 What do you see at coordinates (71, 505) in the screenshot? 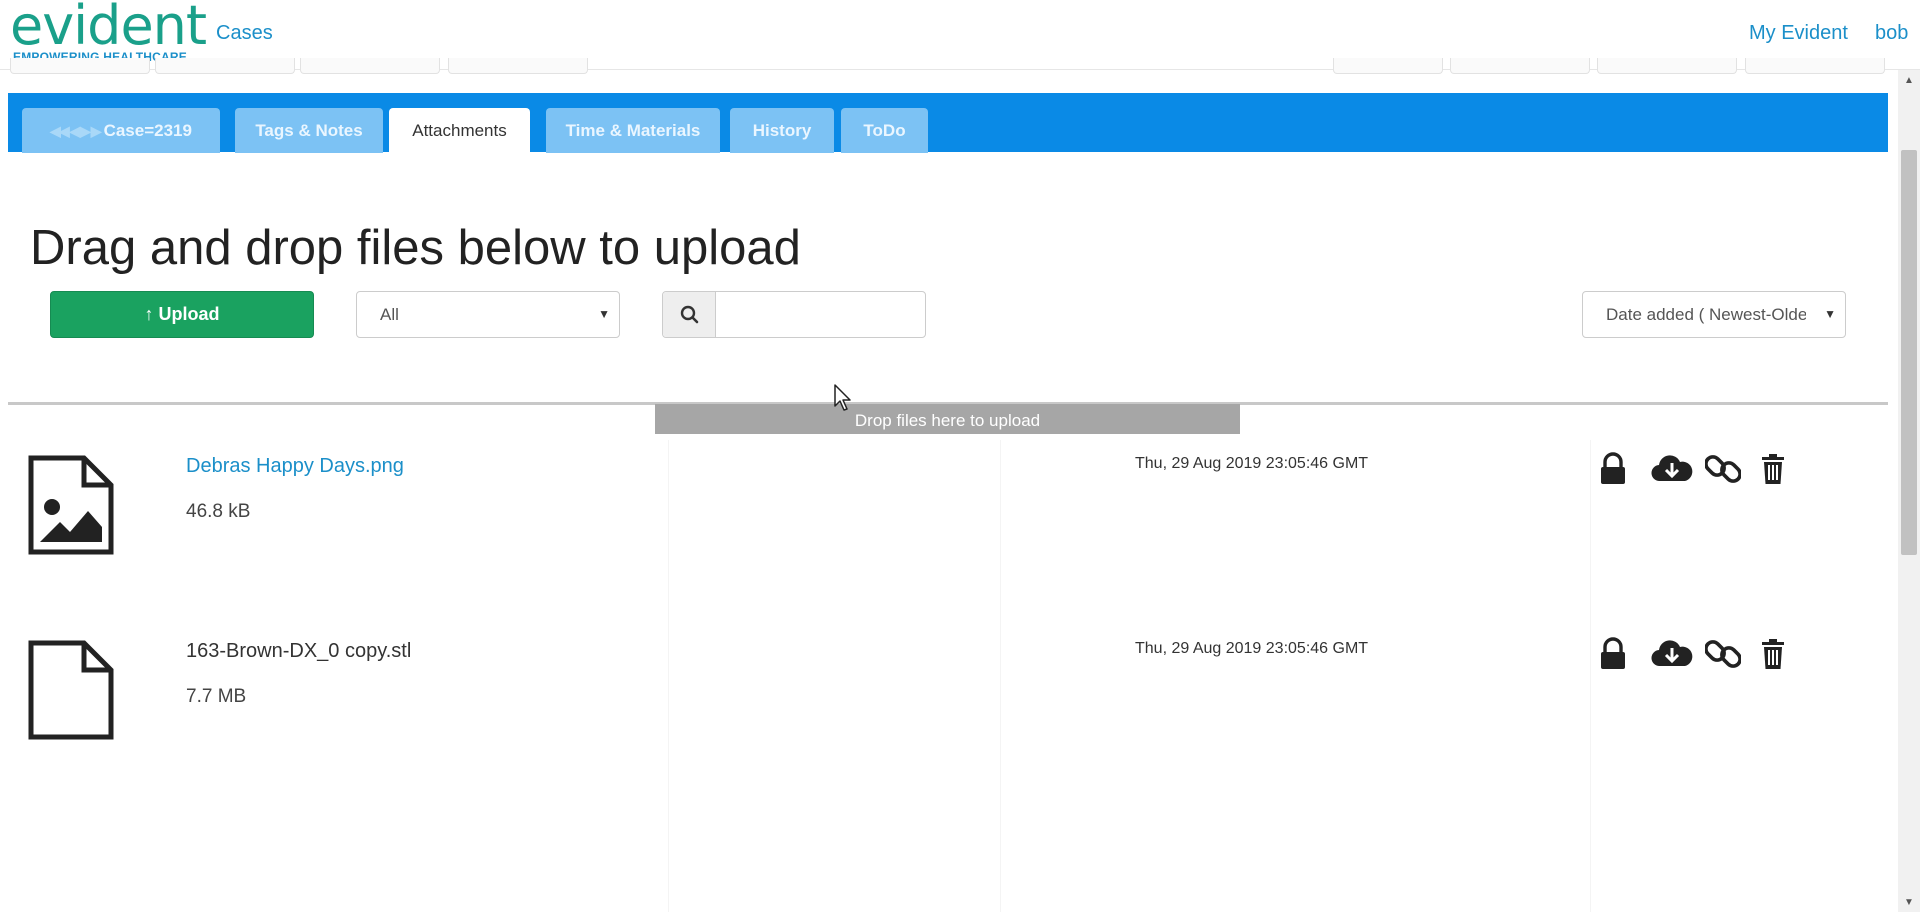
I see `image-file-icon` at bounding box center [71, 505].